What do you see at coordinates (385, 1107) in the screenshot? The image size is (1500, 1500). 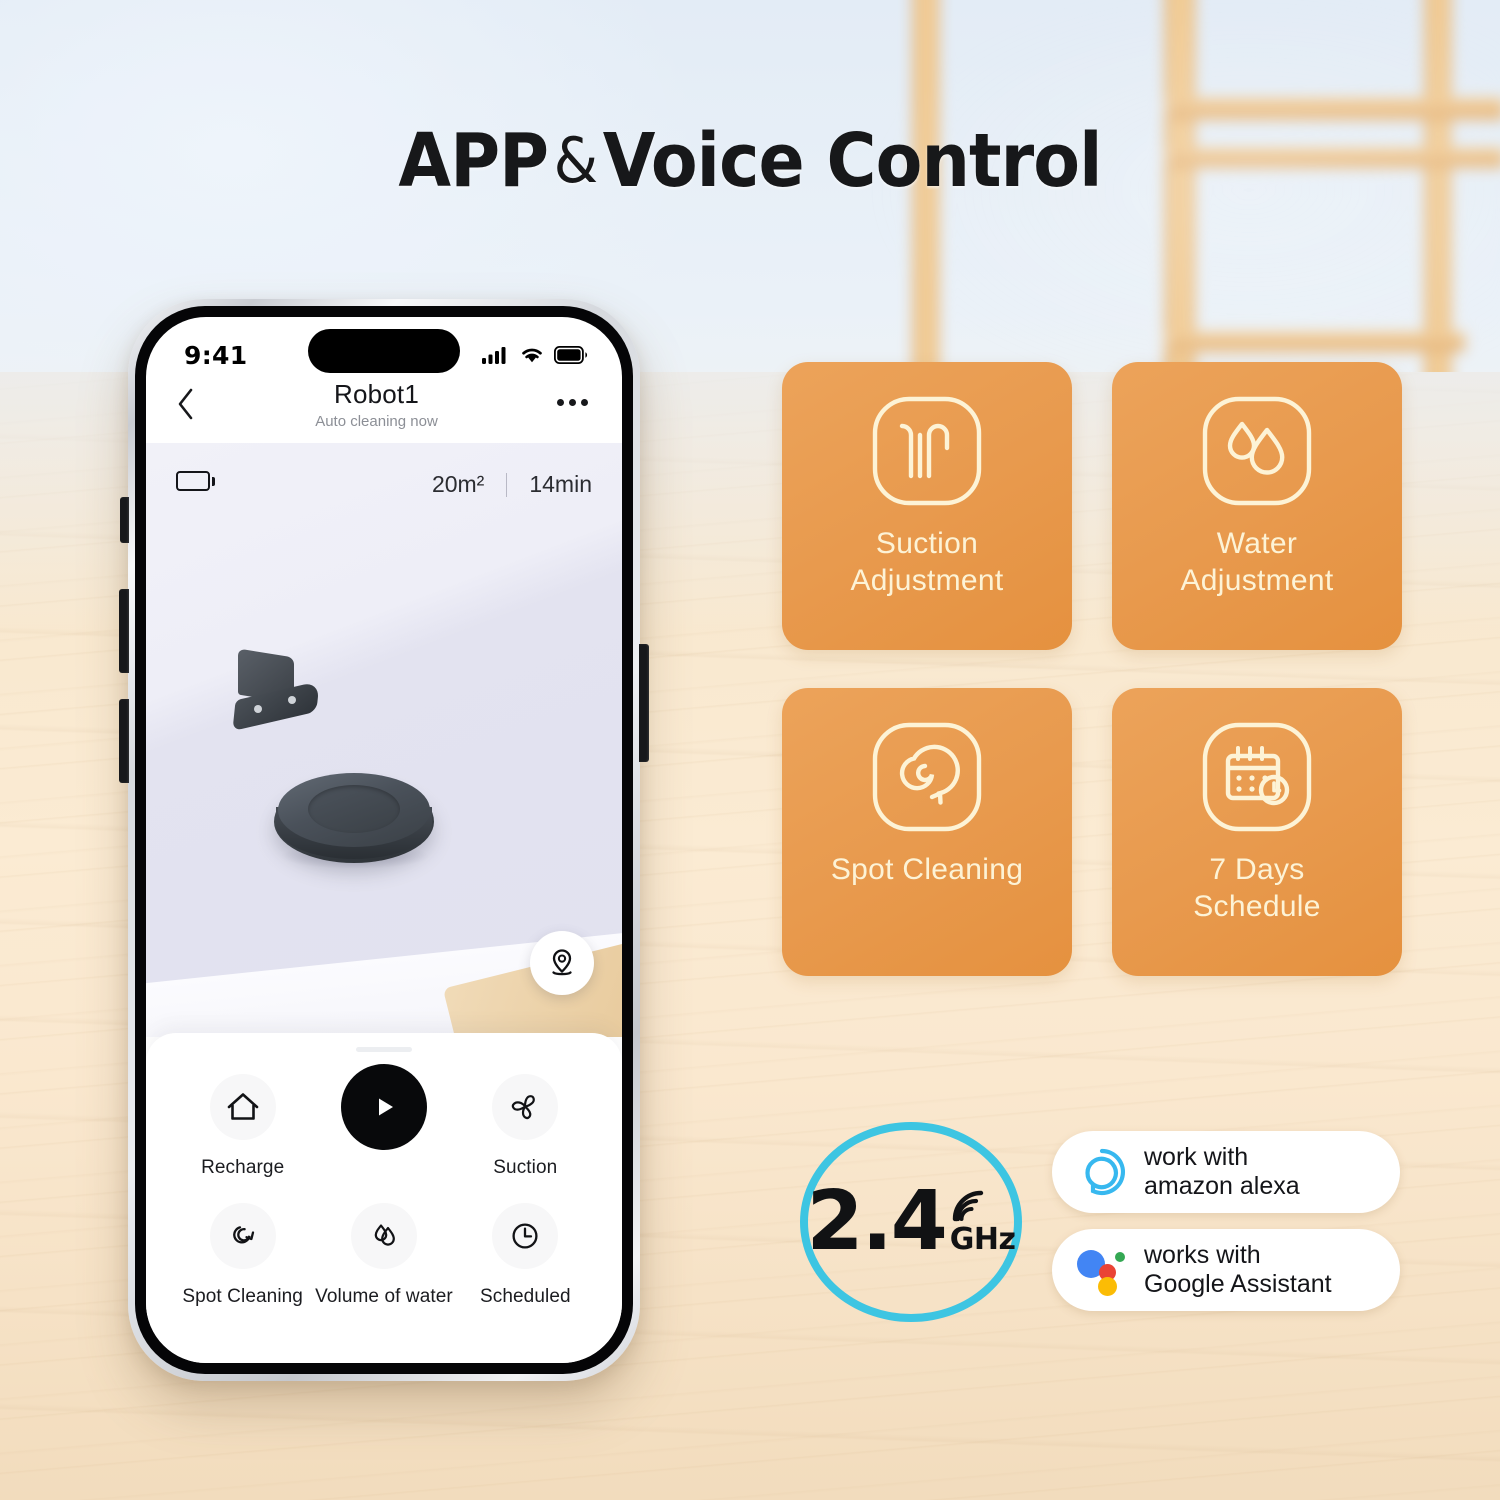 I see `play-icon` at bounding box center [385, 1107].